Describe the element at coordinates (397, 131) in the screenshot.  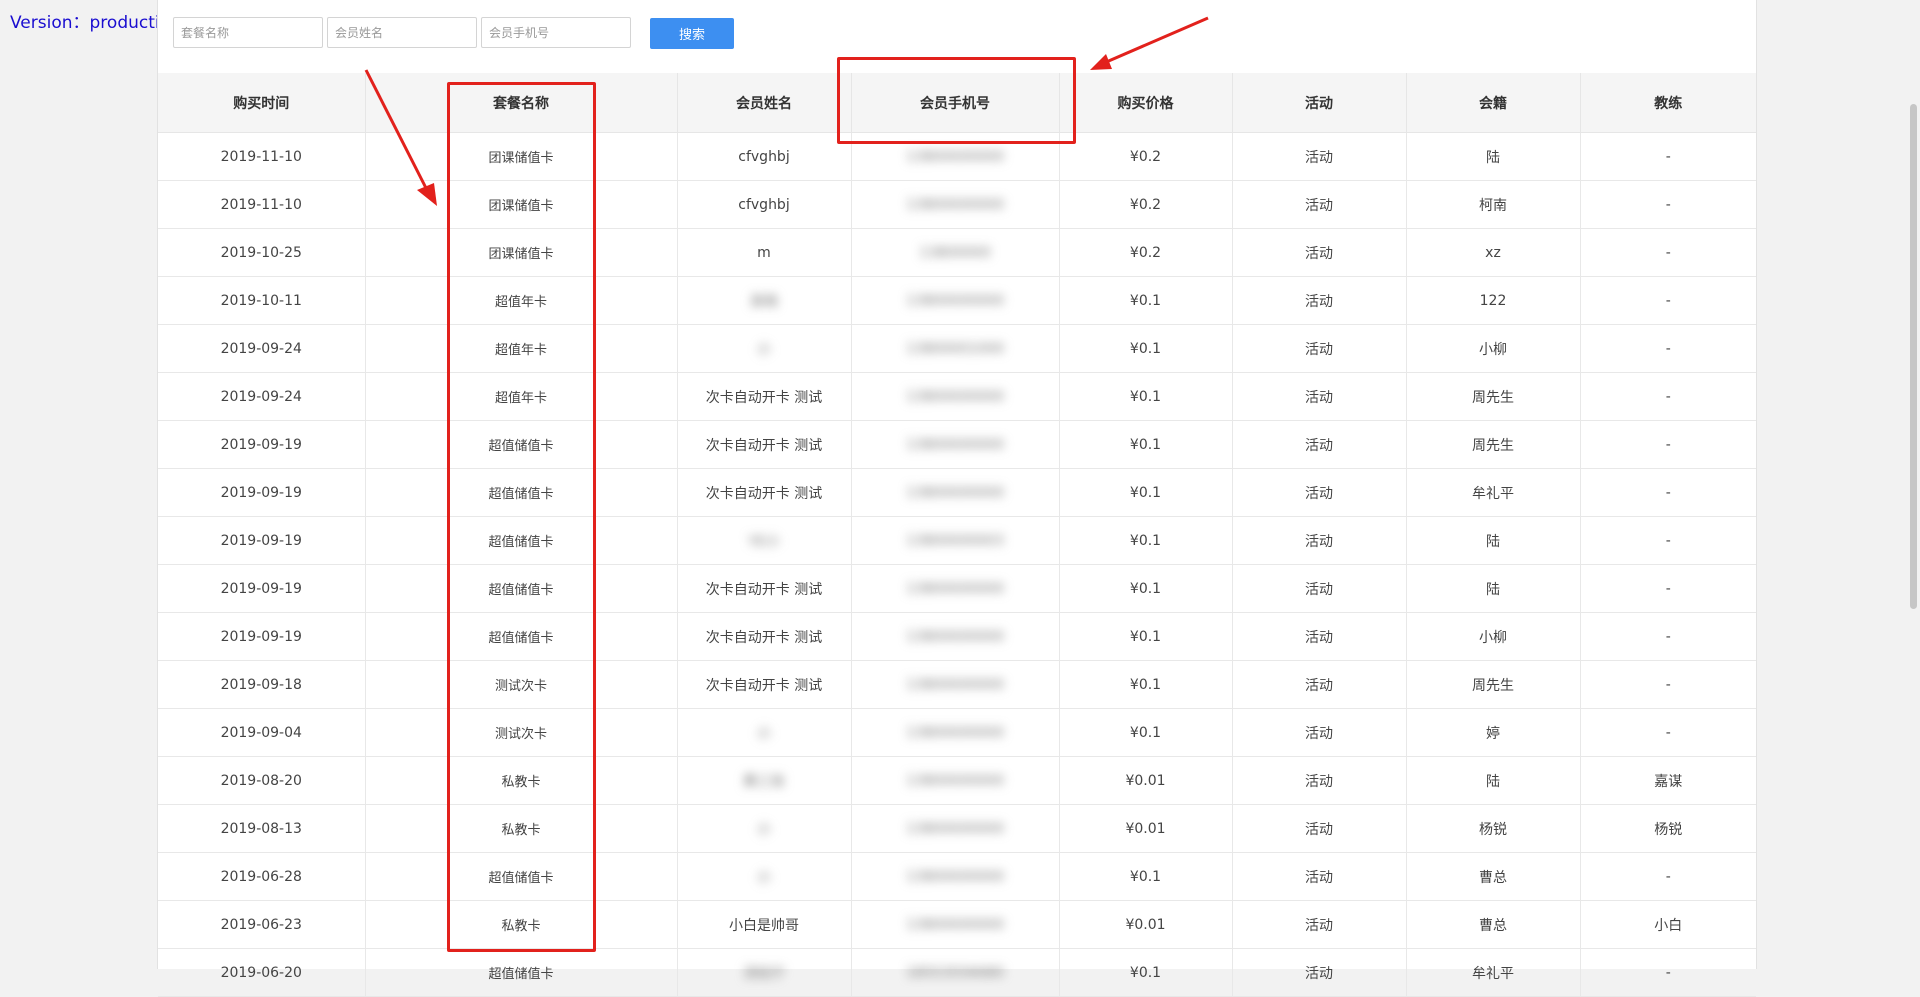
I see `arrow-to-package-column` at that location.